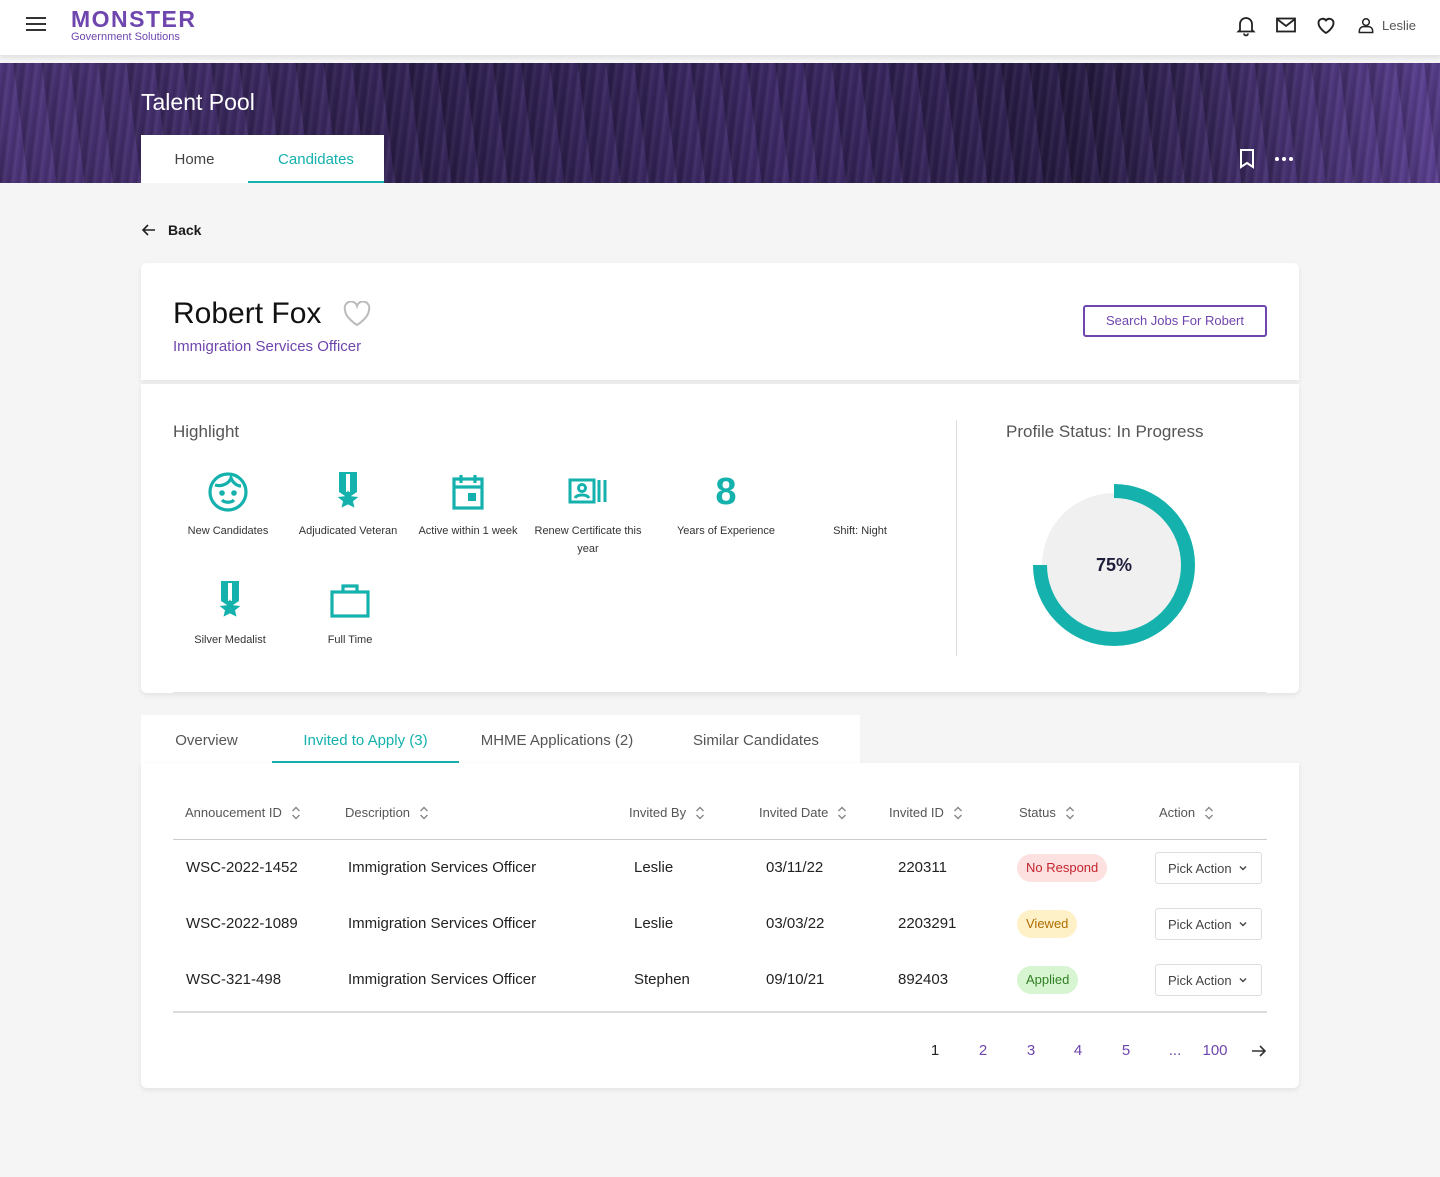  Describe the element at coordinates (247, 313) in the screenshot. I see `candidate-name: Robert Fox` at that location.